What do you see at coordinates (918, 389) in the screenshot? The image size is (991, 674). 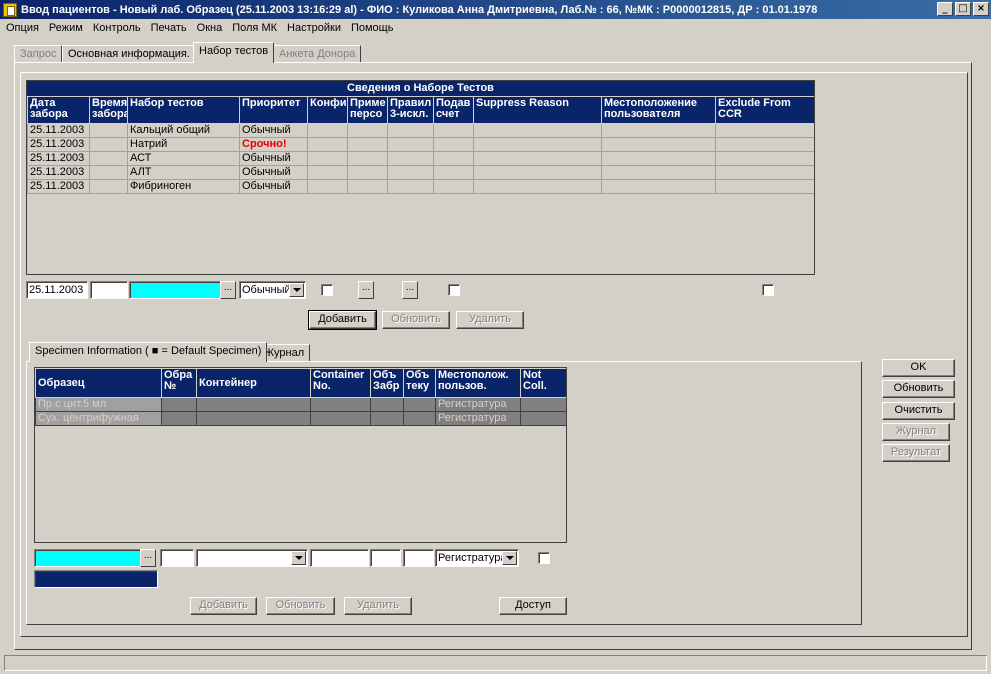 I see `refresh-button: Обновить` at bounding box center [918, 389].